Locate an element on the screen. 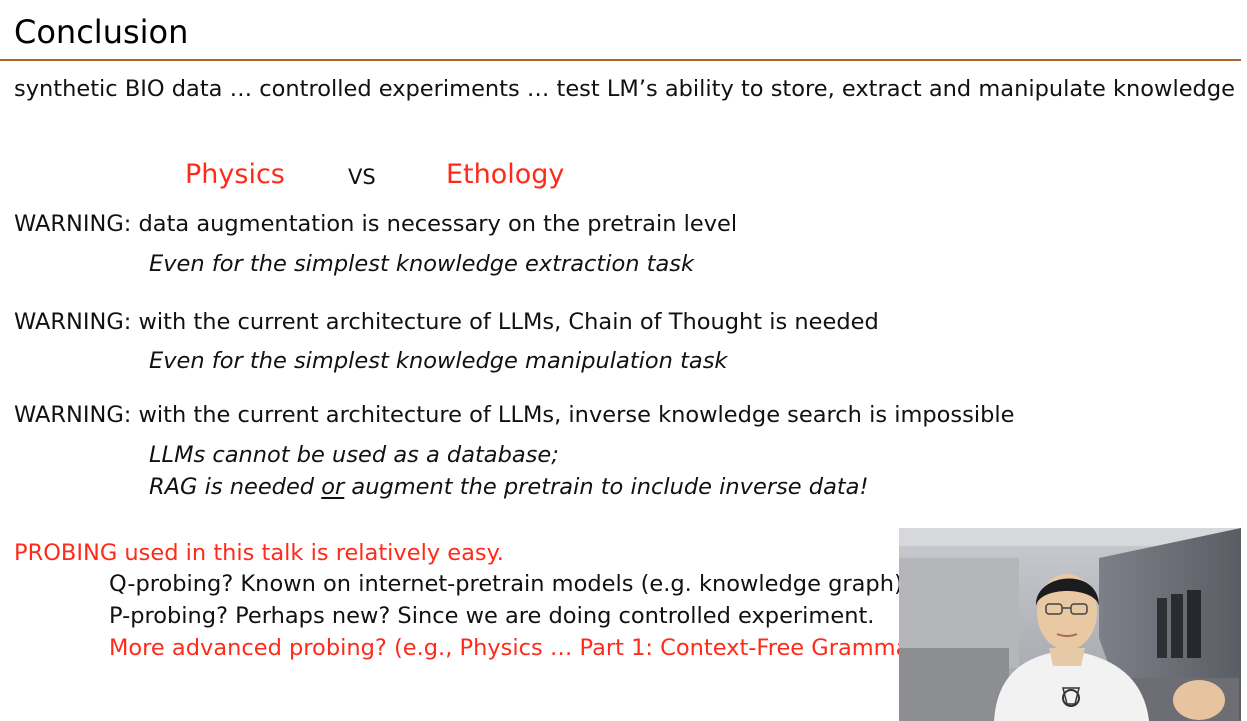 The height and width of the screenshot is (721, 1247). slide-title: Conclusion is located at coordinates (101, 32).